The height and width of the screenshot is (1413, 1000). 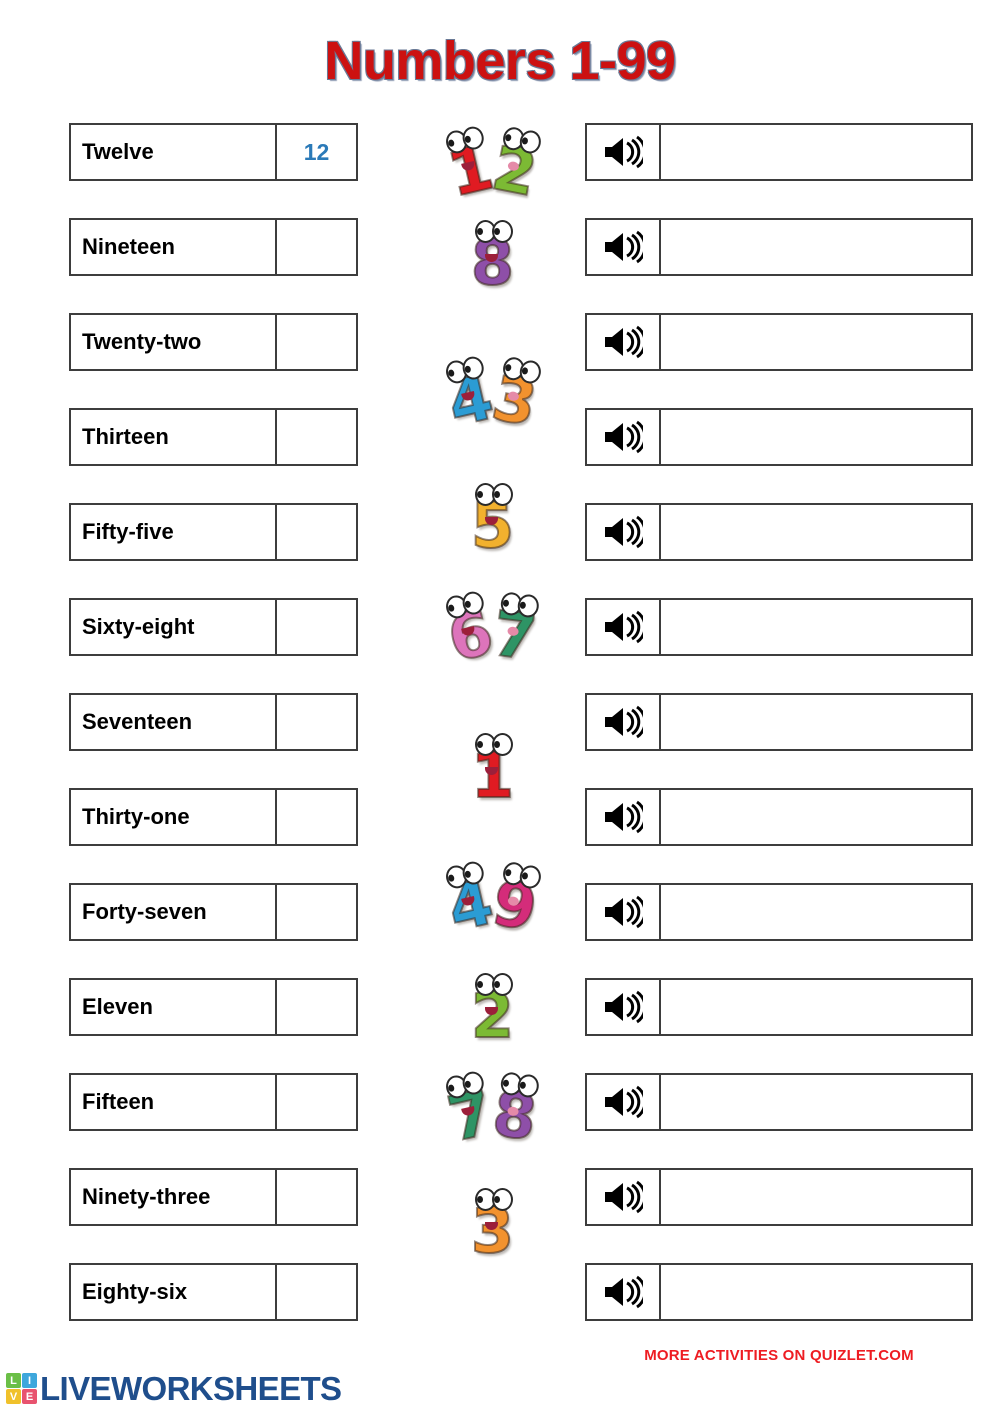 I want to click on cartoon-number-clipart: 12, so click(x=492, y=170).